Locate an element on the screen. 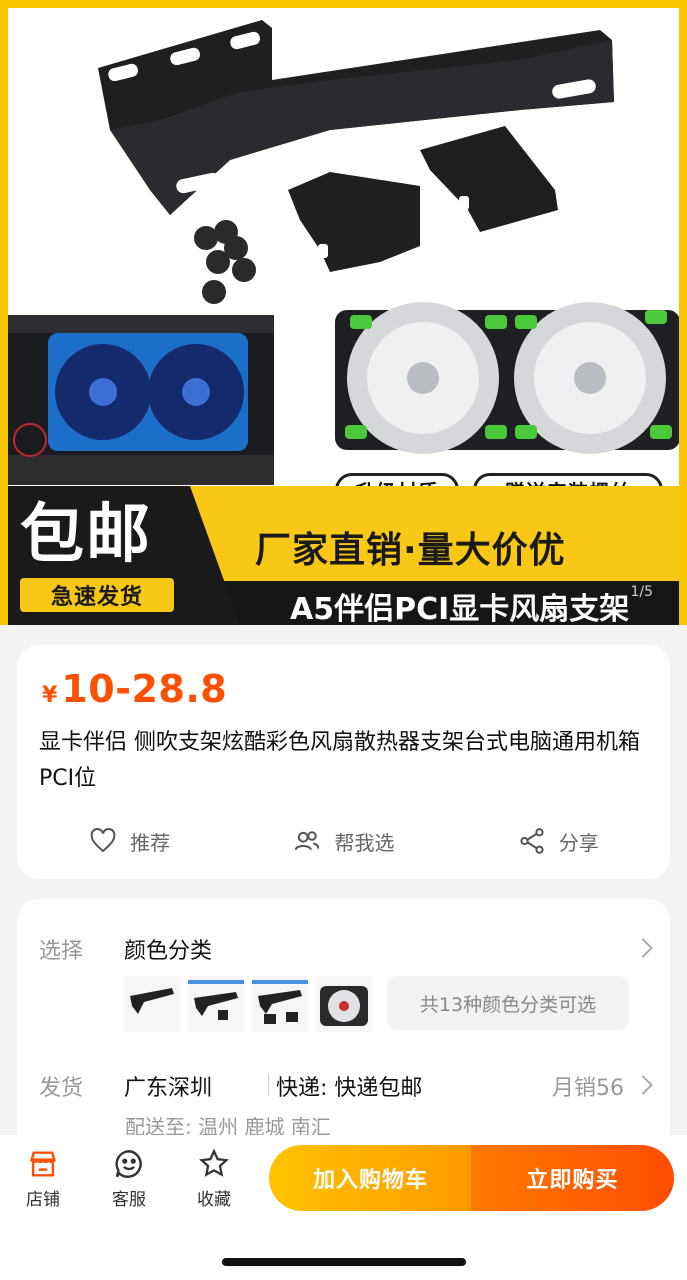 The image size is (687, 1280). people-icon is located at coordinates (307, 841).